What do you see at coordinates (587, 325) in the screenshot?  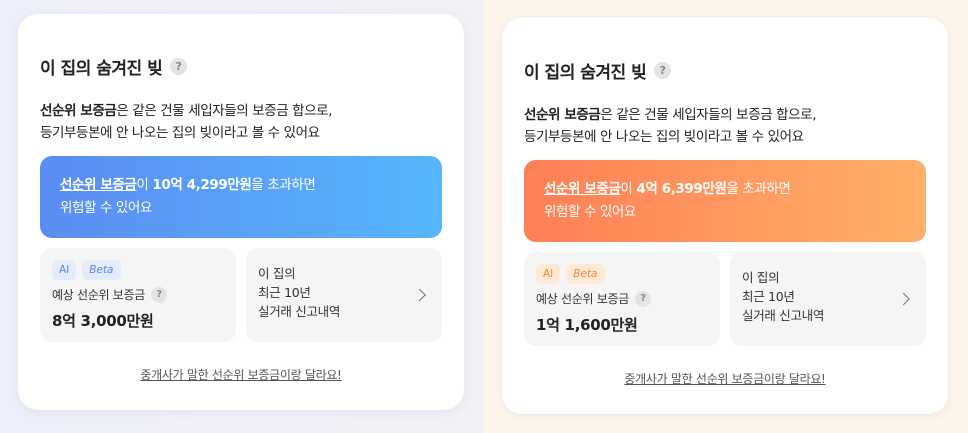 I see `estimate-value: 1억 1,600만원` at bounding box center [587, 325].